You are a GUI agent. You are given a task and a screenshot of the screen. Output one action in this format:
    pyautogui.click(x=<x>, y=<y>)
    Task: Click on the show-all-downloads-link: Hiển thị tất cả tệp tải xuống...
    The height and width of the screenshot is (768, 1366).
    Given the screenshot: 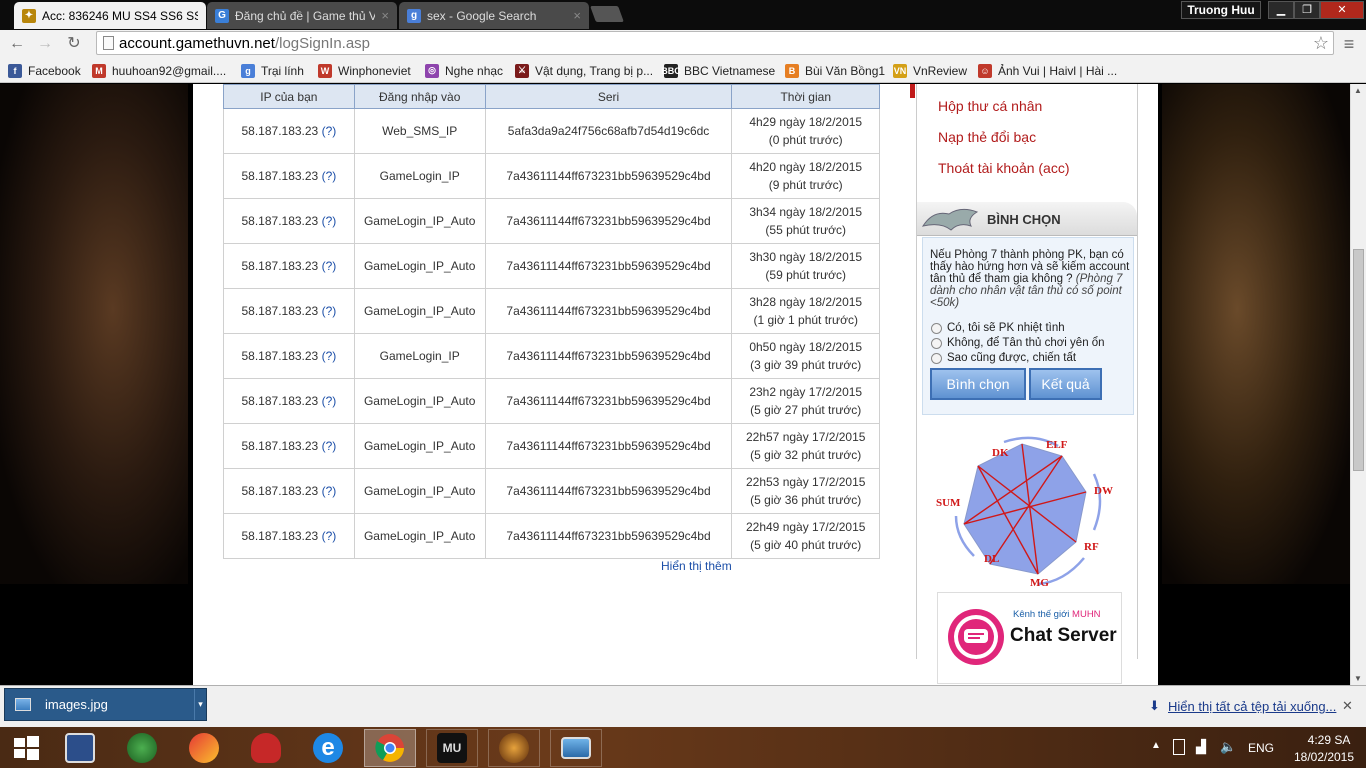 What is the action you would take?
    pyautogui.click(x=1252, y=706)
    